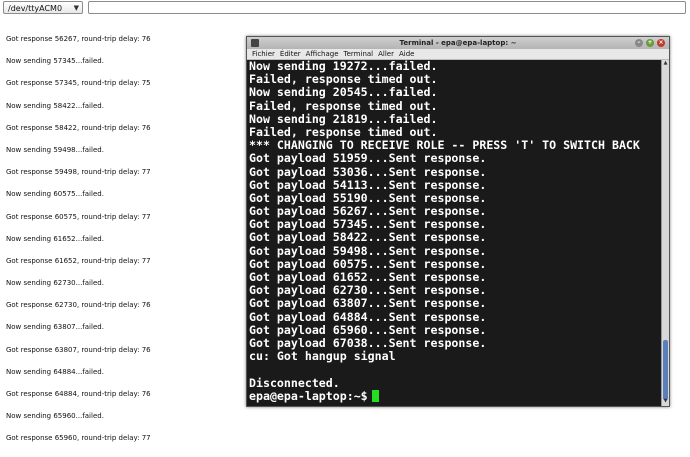  What do you see at coordinates (368, 237) in the screenshot?
I see `terminal-line: Got payload 58422...Sent response.` at bounding box center [368, 237].